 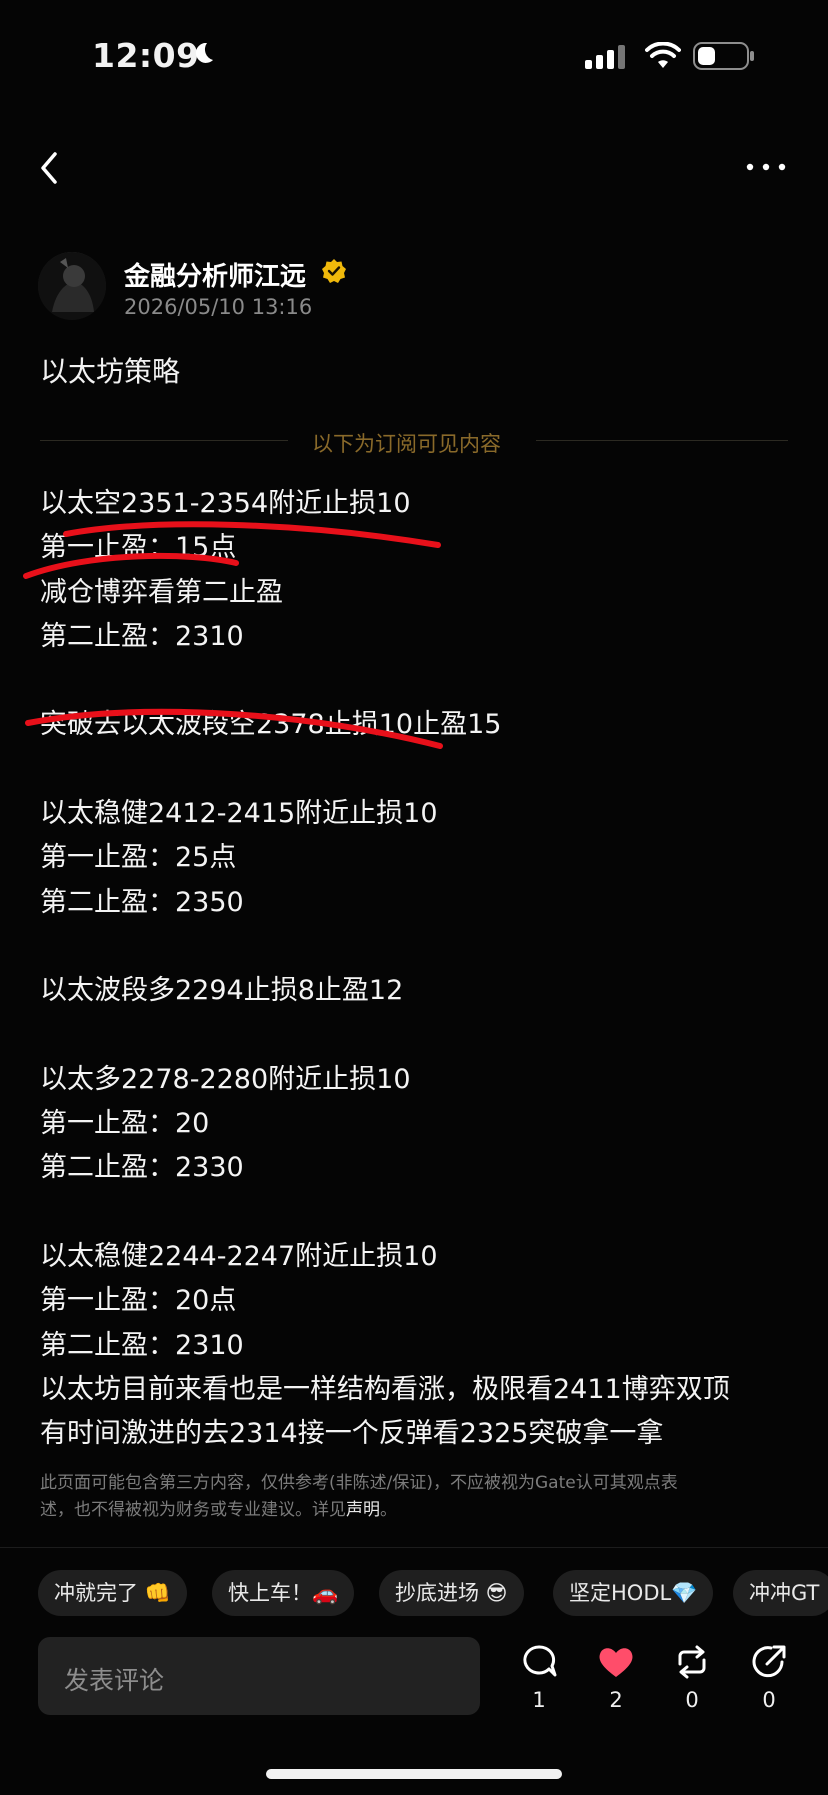 What do you see at coordinates (239, 814) in the screenshot?
I see `content-line: 以太稳健2412-2415附近止损10` at bounding box center [239, 814].